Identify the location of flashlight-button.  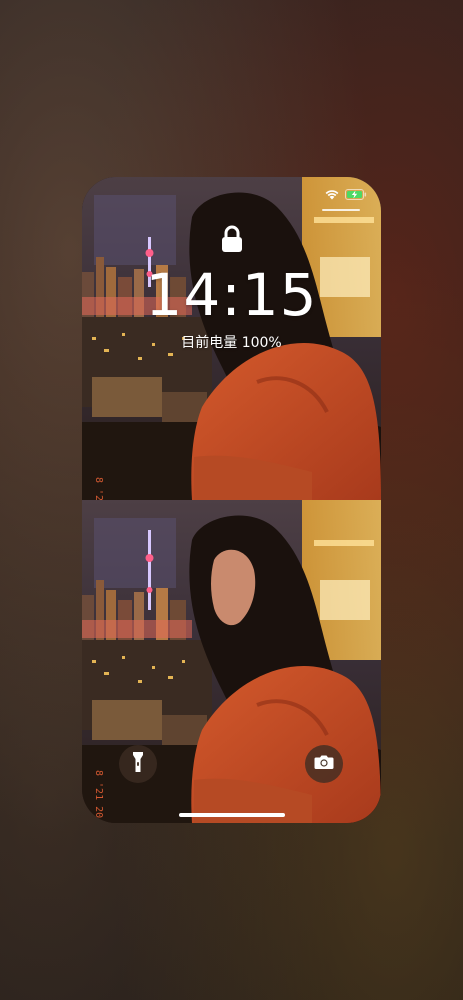
(138, 764).